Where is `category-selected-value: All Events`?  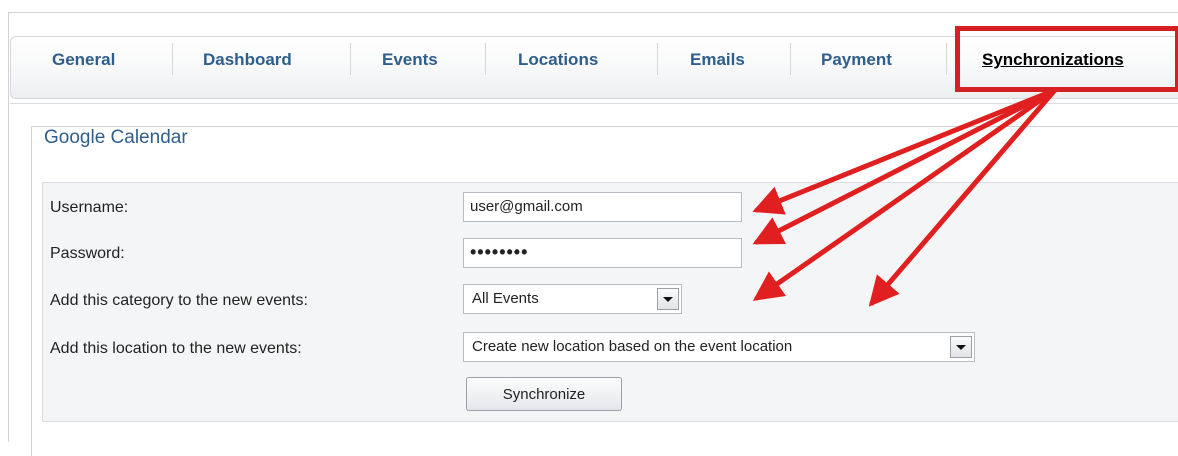
category-selected-value: All Events is located at coordinates (505, 298).